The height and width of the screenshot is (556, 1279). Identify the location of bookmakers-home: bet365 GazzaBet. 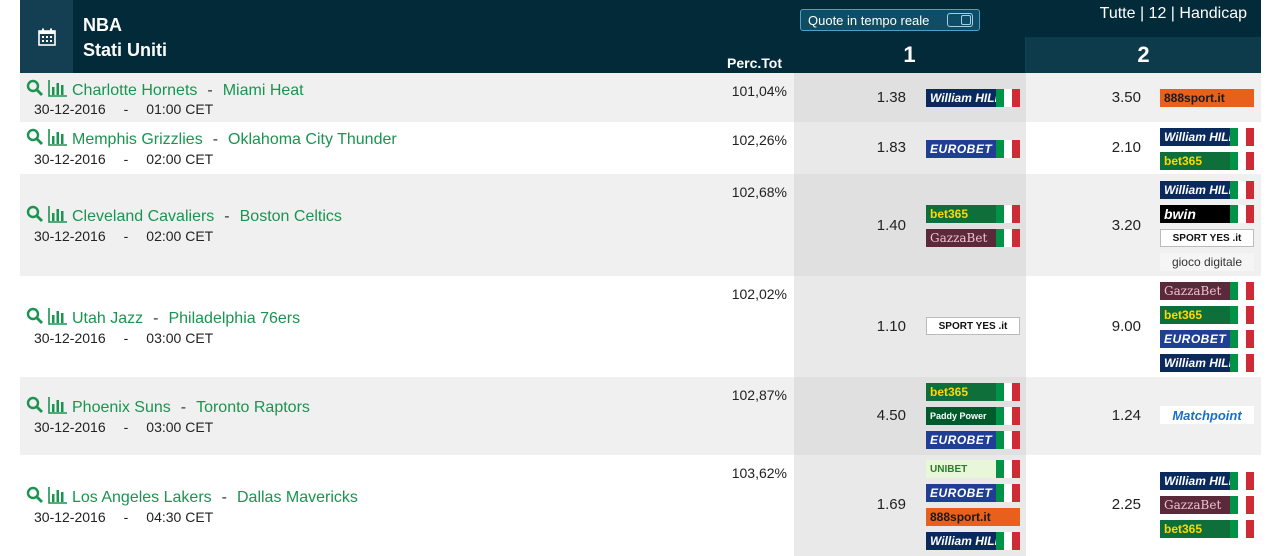
(973, 226).